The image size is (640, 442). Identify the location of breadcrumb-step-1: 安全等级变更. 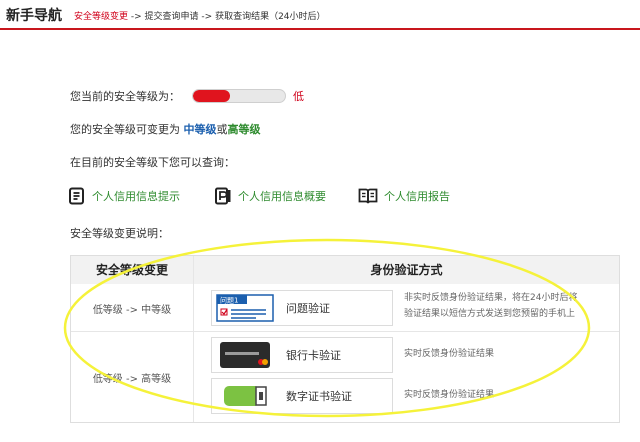
(101, 17).